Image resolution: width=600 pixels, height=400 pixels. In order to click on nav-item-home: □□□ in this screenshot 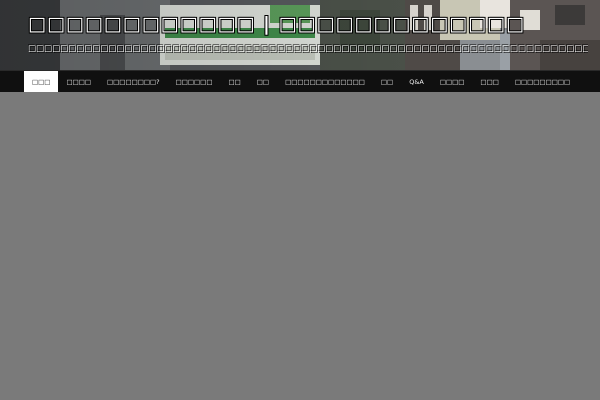, I will do `click(41, 81)`.